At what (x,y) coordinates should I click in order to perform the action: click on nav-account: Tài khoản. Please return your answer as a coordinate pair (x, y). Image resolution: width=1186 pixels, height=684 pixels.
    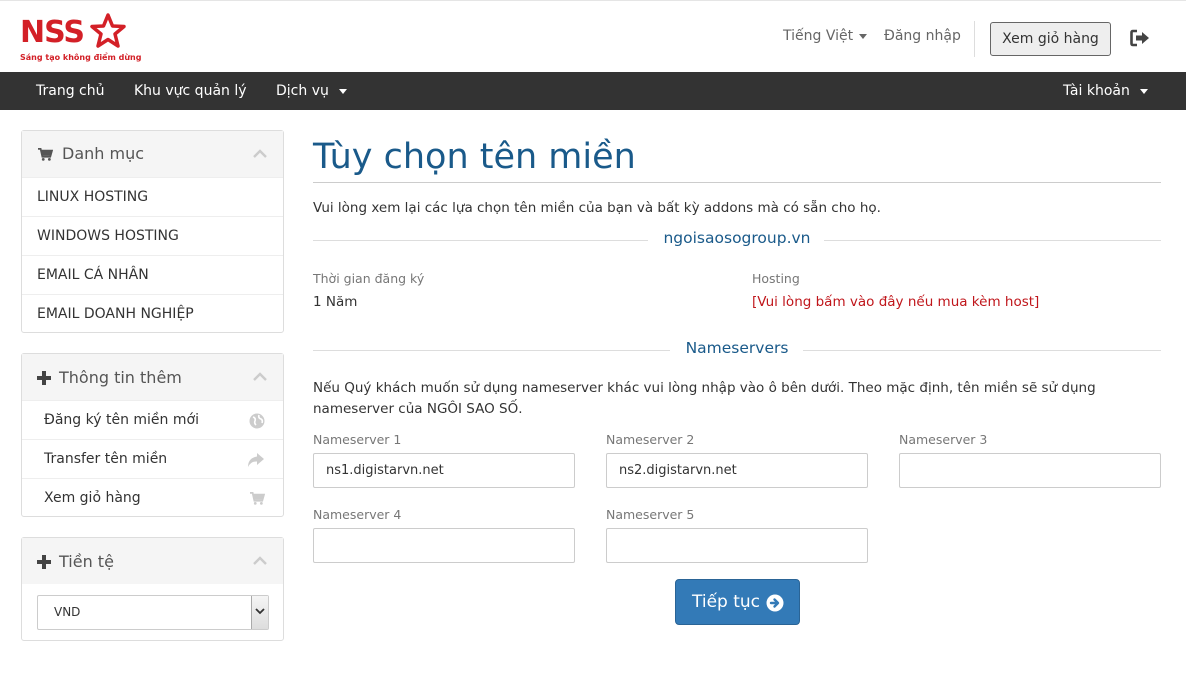
    Looking at the image, I should click on (1105, 91).